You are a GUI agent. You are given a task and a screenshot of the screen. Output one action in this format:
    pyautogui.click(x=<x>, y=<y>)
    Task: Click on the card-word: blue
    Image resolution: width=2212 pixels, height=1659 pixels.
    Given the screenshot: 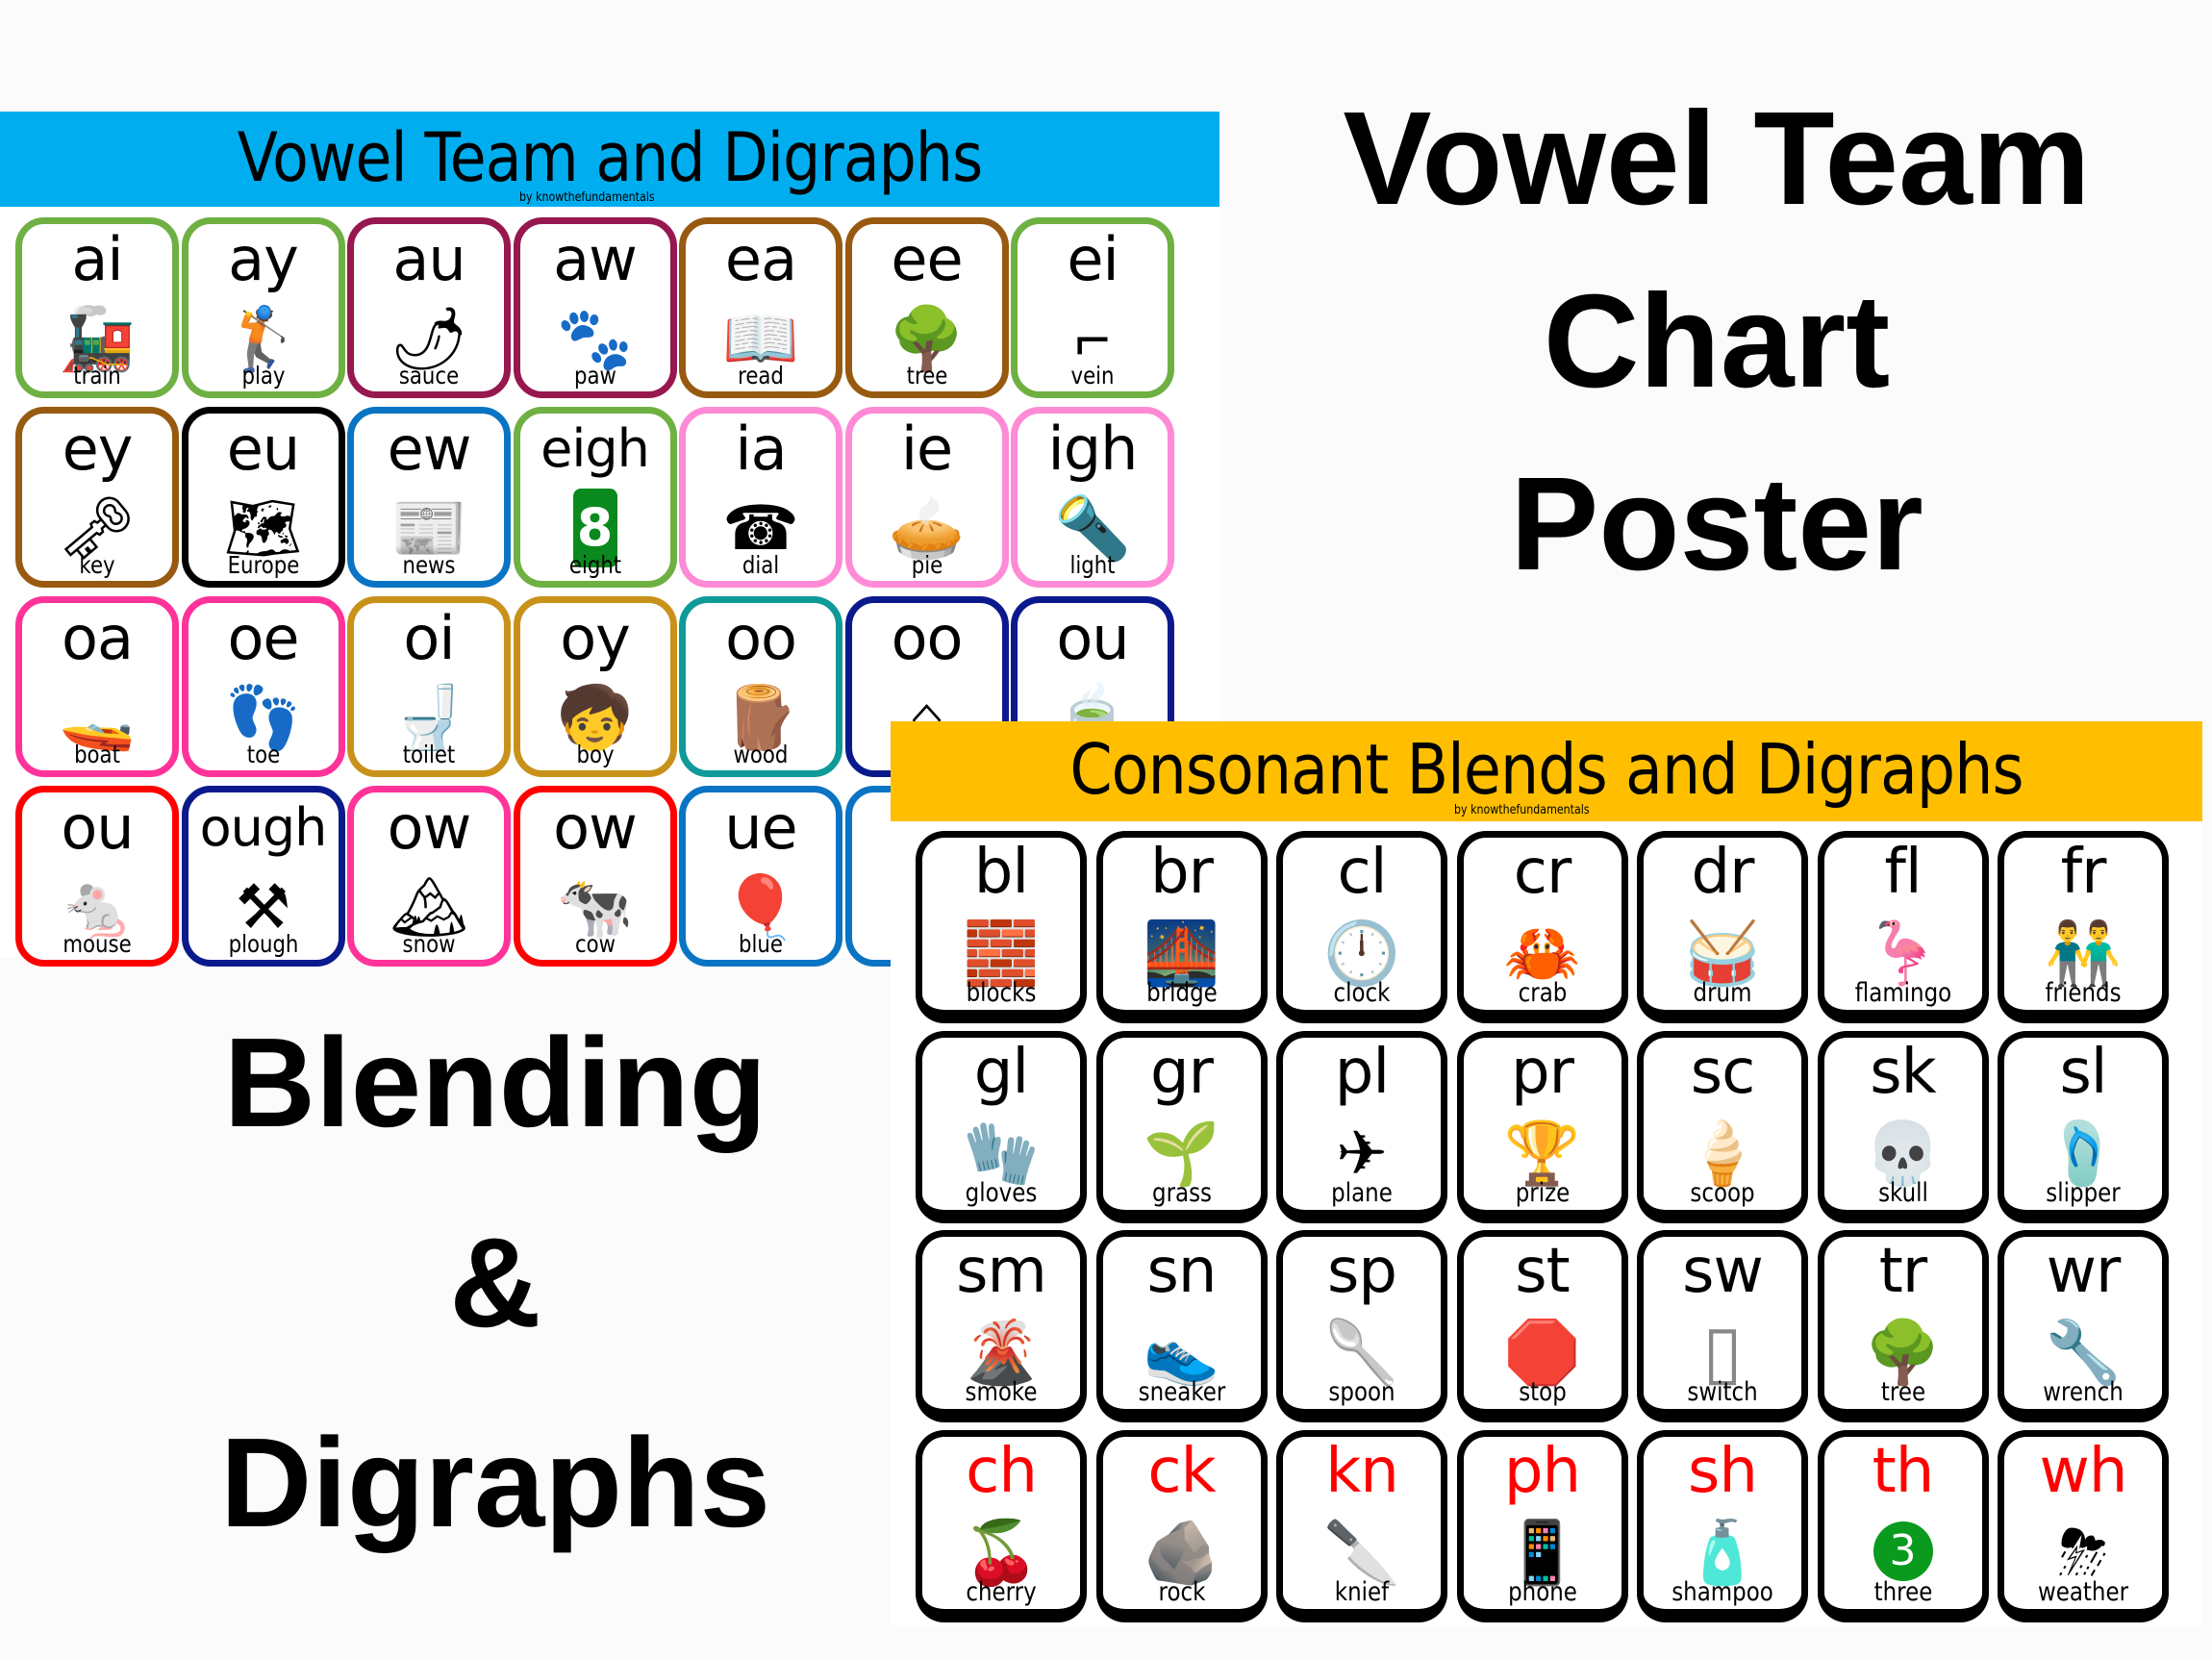 What is the action you would take?
    pyautogui.click(x=761, y=944)
    